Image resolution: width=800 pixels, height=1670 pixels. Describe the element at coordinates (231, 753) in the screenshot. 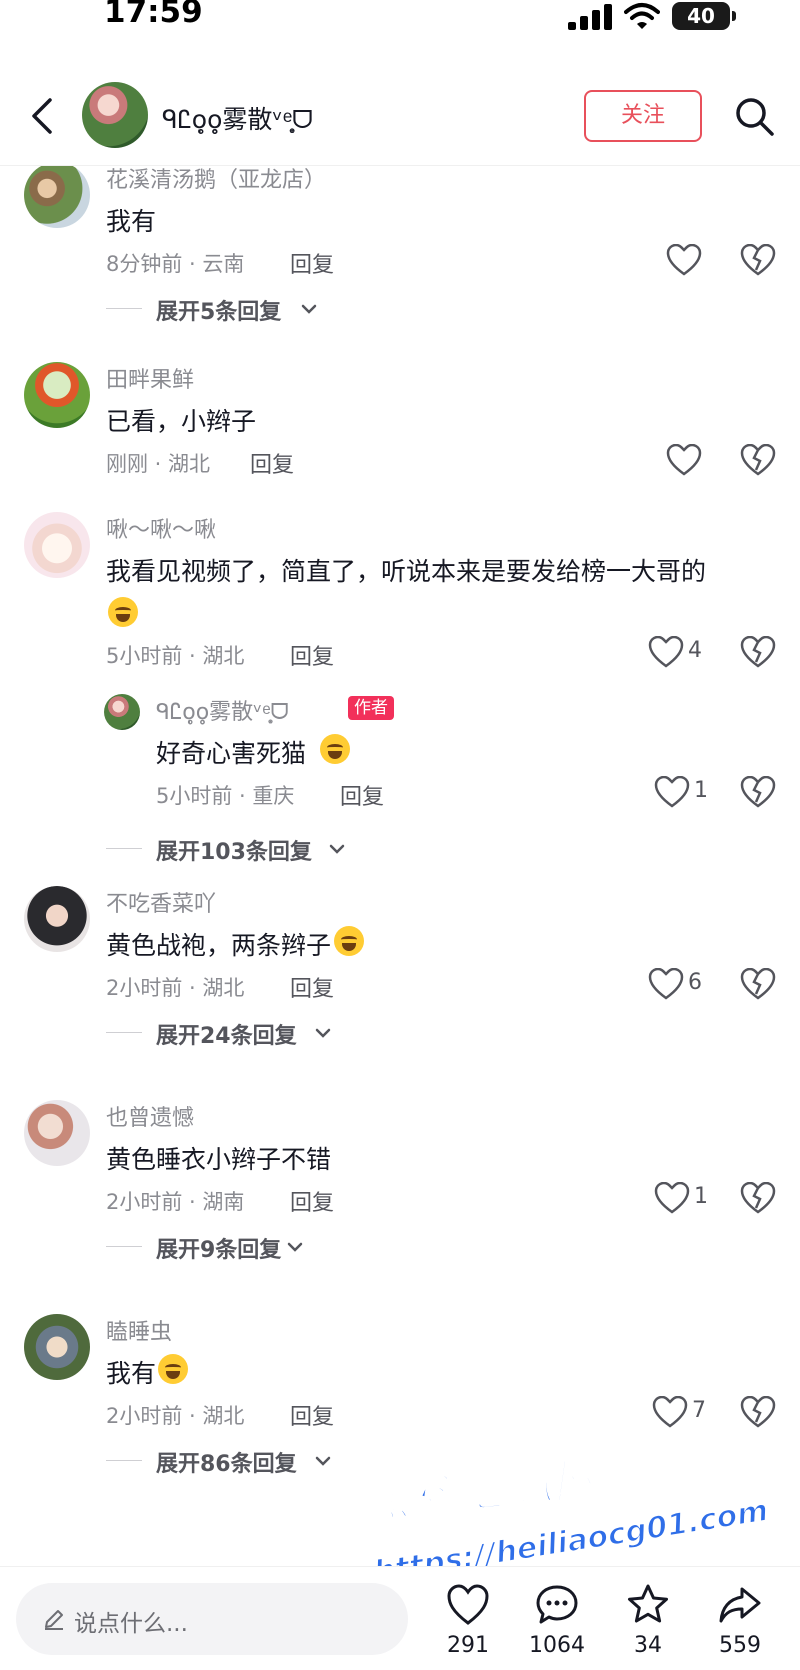

I see `reply-text: 好奇心害死猫` at that location.